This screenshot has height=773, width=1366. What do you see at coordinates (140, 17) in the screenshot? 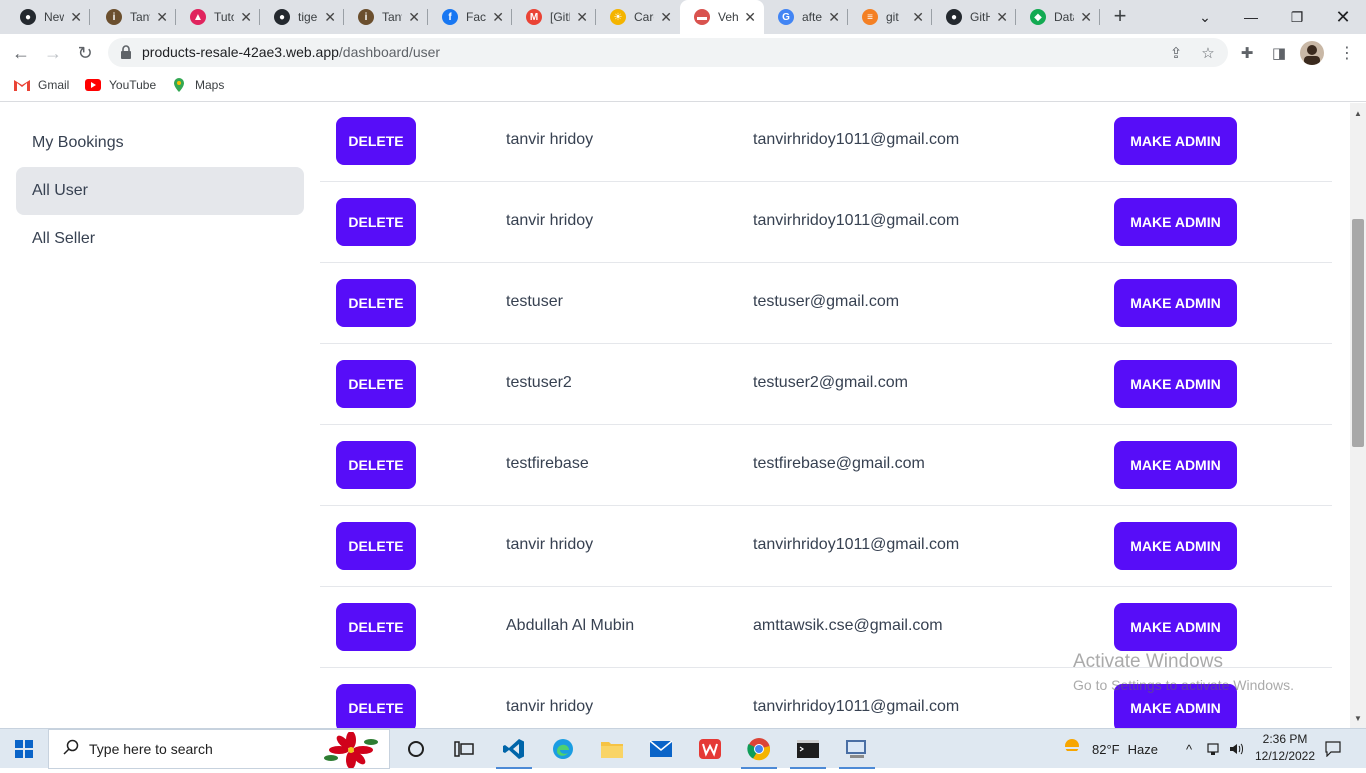
I see `tab-title: Tanvir` at bounding box center [140, 17].